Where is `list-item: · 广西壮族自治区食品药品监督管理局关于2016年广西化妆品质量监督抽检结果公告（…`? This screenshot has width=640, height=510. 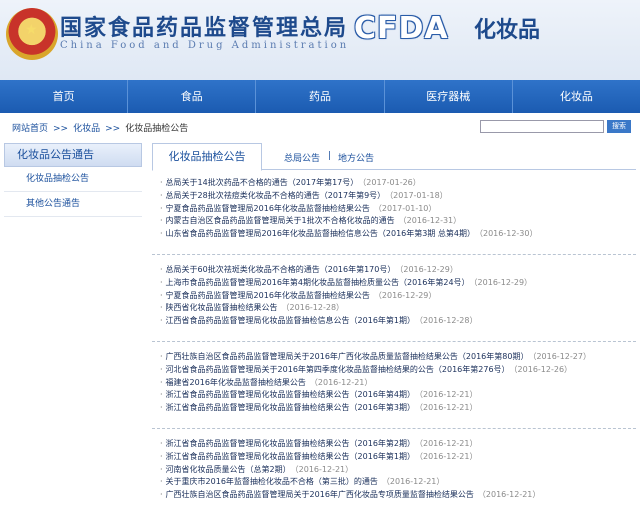
list-item: · 广西壮族自治区食品药品监督管理局关于2016年广西化妆品质量监督抽检结果公告（… is located at coordinates (394, 357).